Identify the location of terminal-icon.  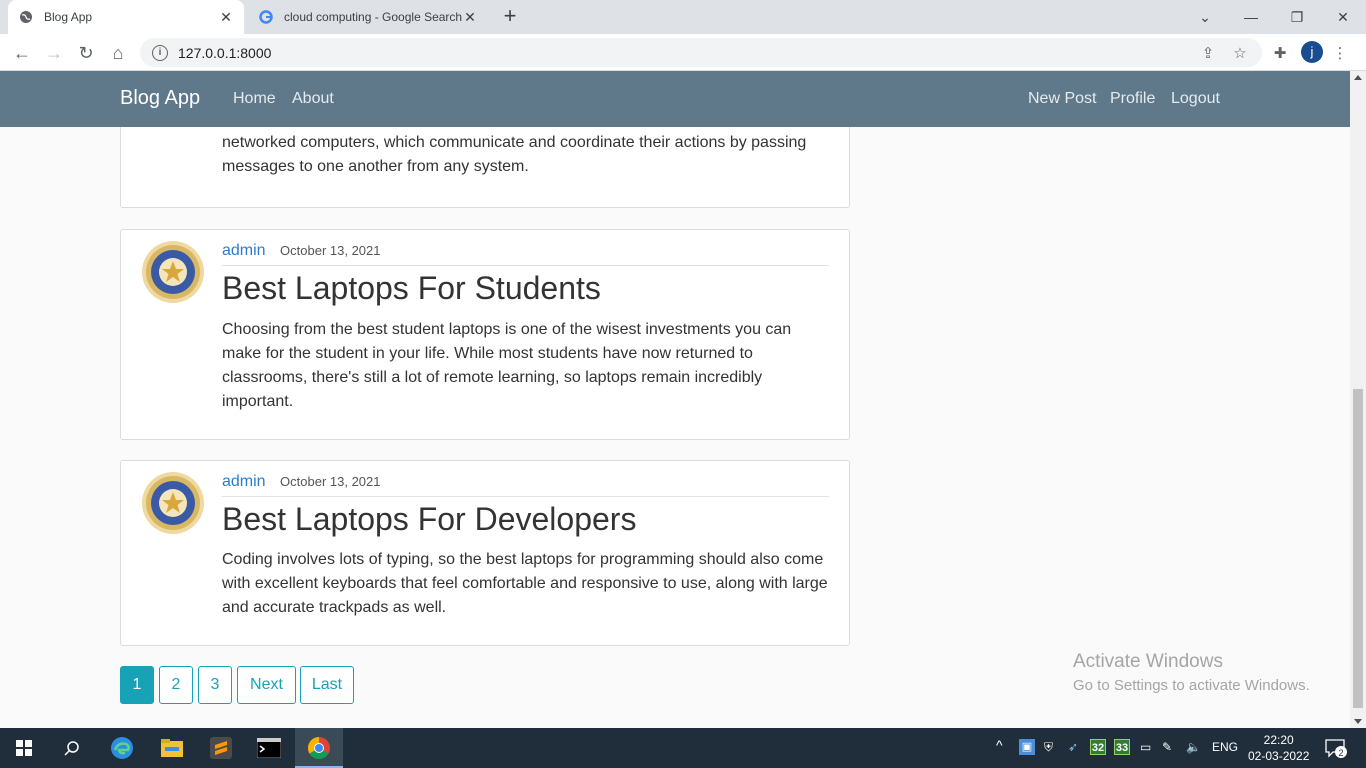
(269, 748).